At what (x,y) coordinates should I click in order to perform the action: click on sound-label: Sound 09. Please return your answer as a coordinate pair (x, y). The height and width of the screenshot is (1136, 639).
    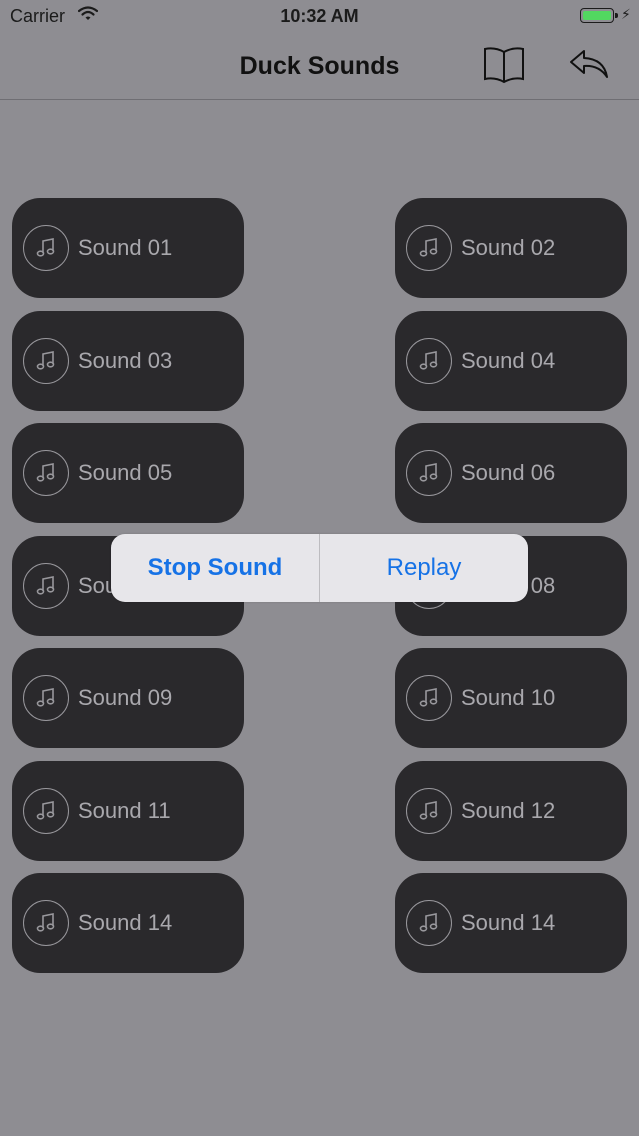
    Looking at the image, I should click on (125, 697).